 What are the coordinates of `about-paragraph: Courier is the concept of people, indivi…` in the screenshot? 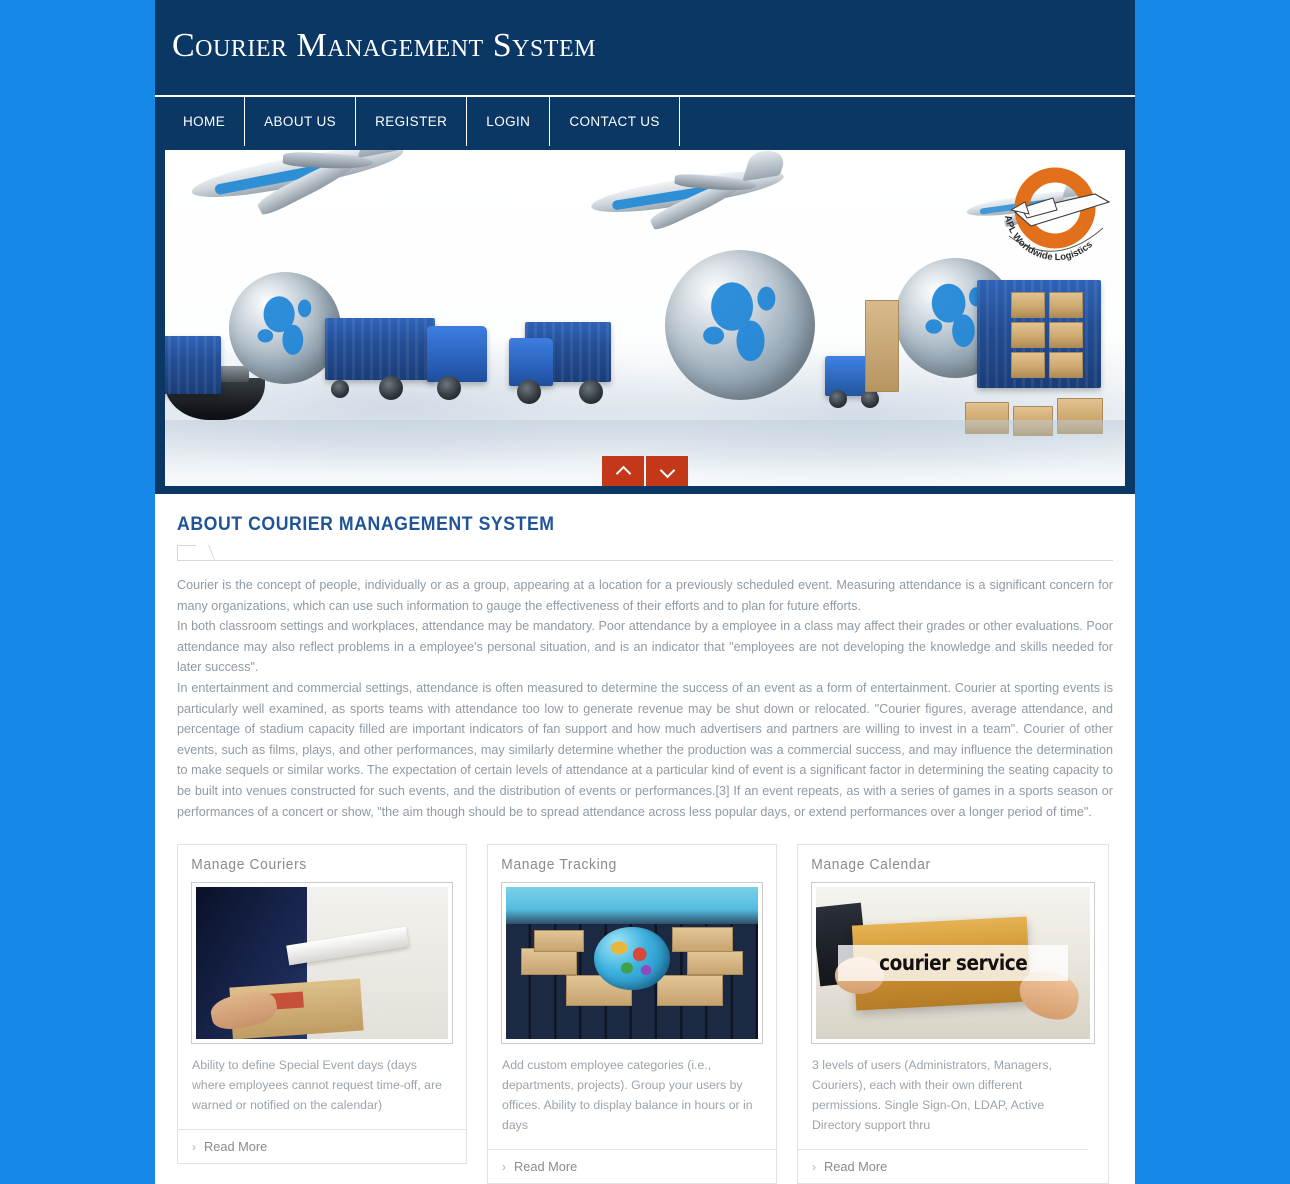 It's located at (645, 595).